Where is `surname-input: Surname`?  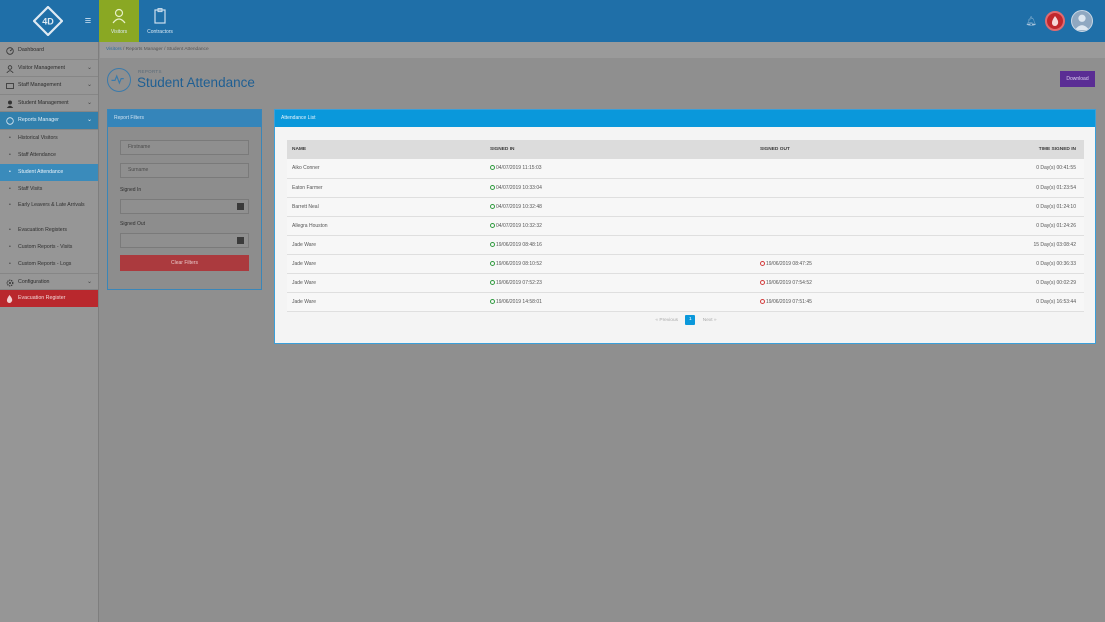
surname-input: Surname is located at coordinates (184, 170).